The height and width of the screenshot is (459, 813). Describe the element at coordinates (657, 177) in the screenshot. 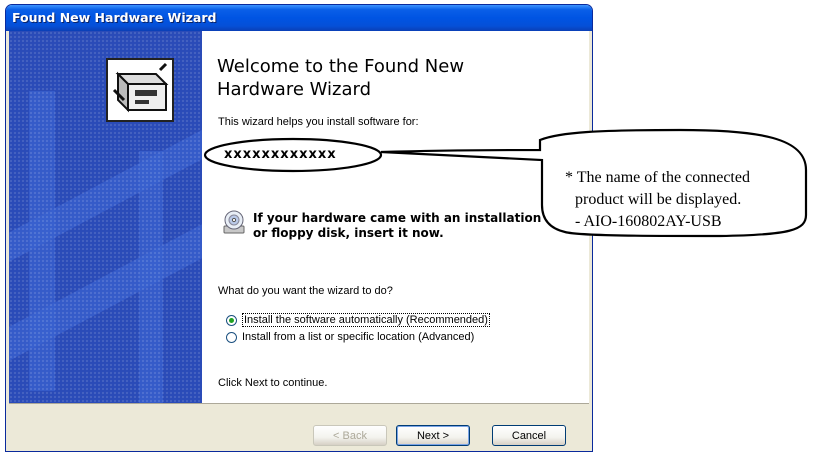

I see `annotation-line1: * The name of the connected` at that location.